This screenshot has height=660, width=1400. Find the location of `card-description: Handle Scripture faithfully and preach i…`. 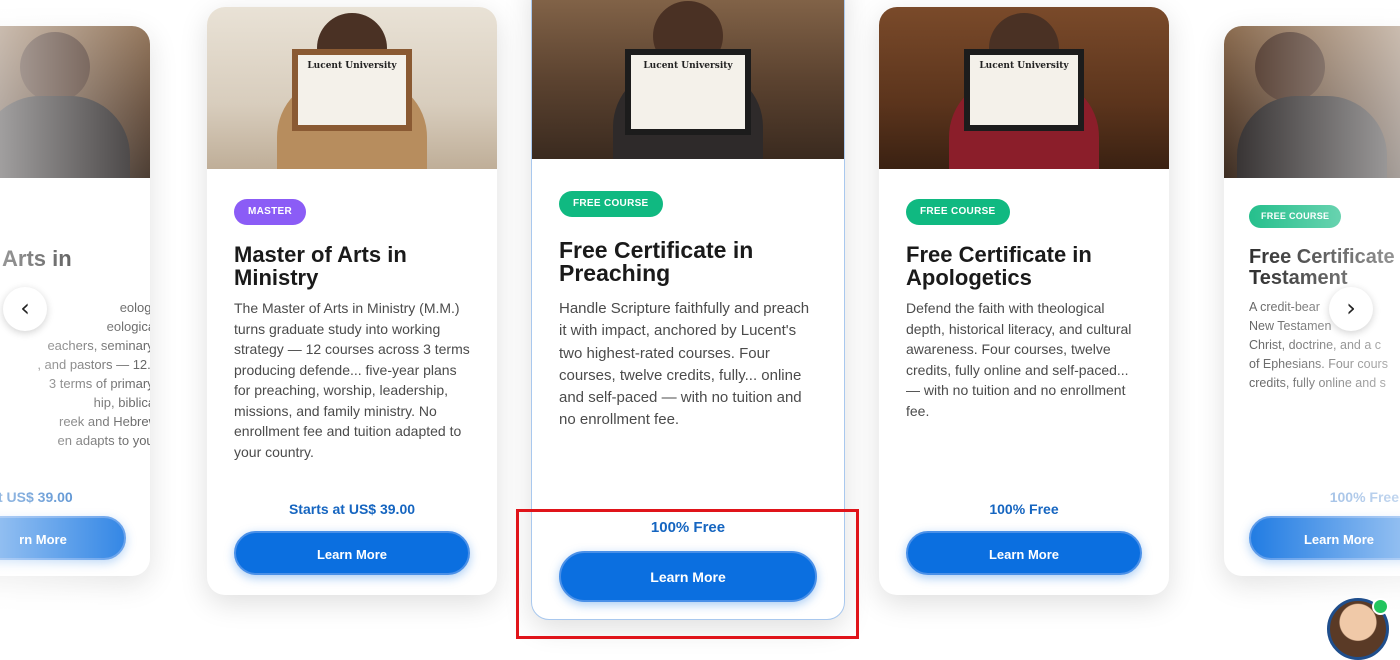

card-description: Handle Scripture faithfully and preach i… is located at coordinates (684, 364).